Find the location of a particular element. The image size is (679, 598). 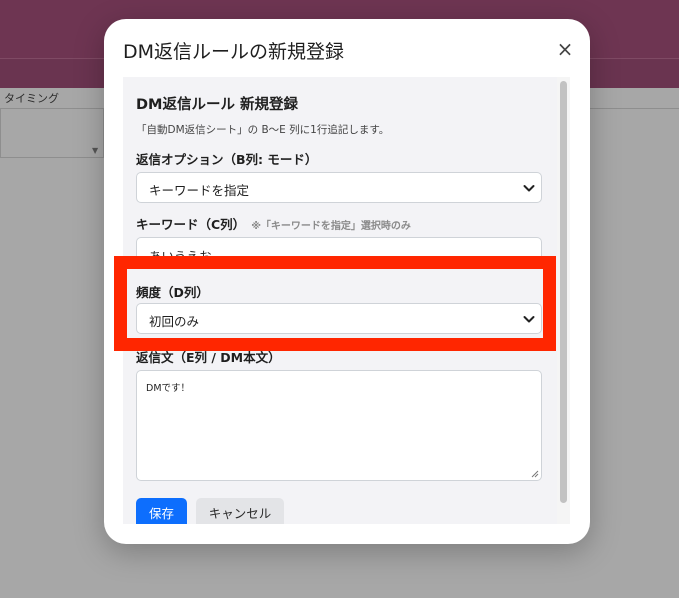

table-cell is located at coordinates (52, 133).